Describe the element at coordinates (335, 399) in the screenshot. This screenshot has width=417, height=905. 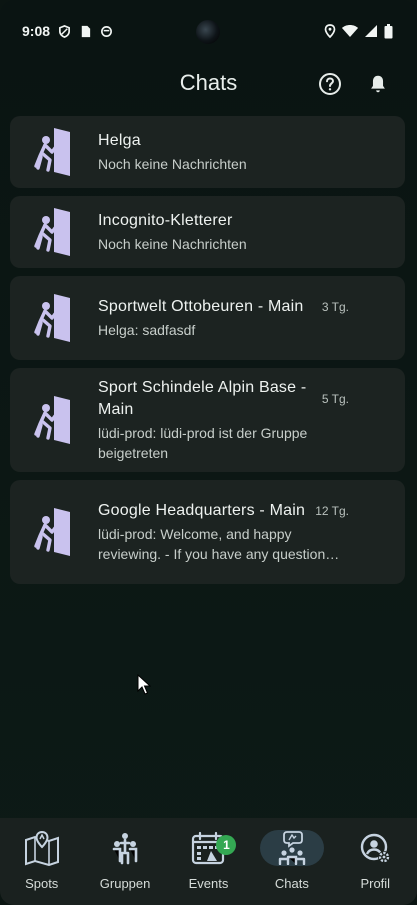
I see `chat-time: 5 Tg.` at that location.